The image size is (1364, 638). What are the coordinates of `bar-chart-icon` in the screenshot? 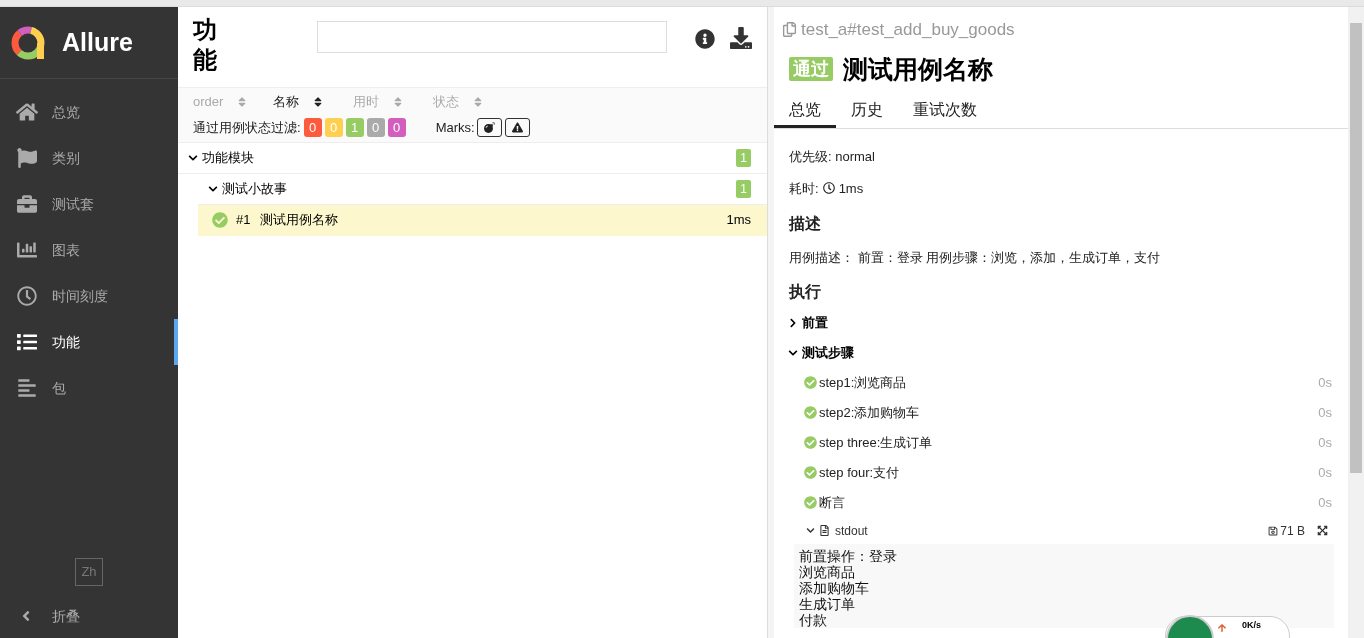 It's located at (27, 250).